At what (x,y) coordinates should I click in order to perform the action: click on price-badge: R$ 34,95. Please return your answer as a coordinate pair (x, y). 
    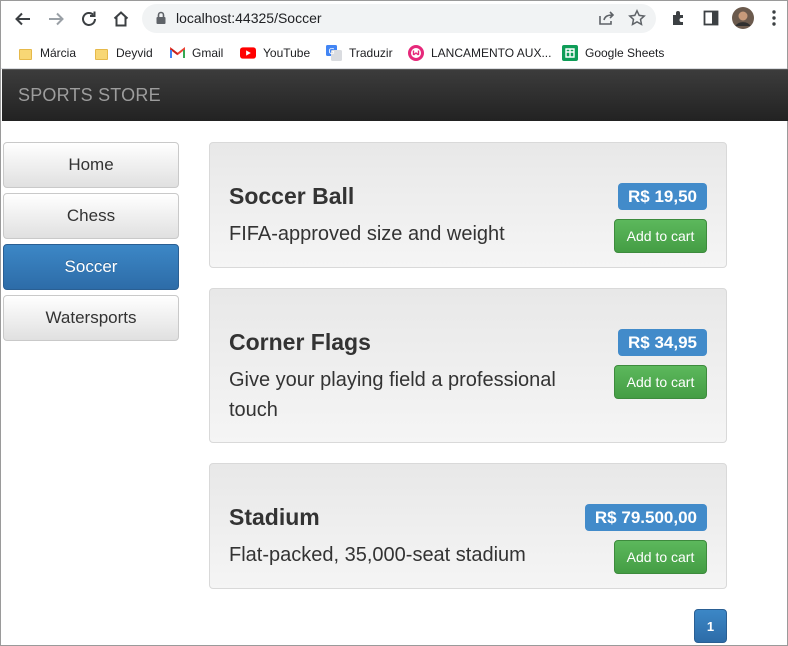
    Looking at the image, I should click on (662, 342).